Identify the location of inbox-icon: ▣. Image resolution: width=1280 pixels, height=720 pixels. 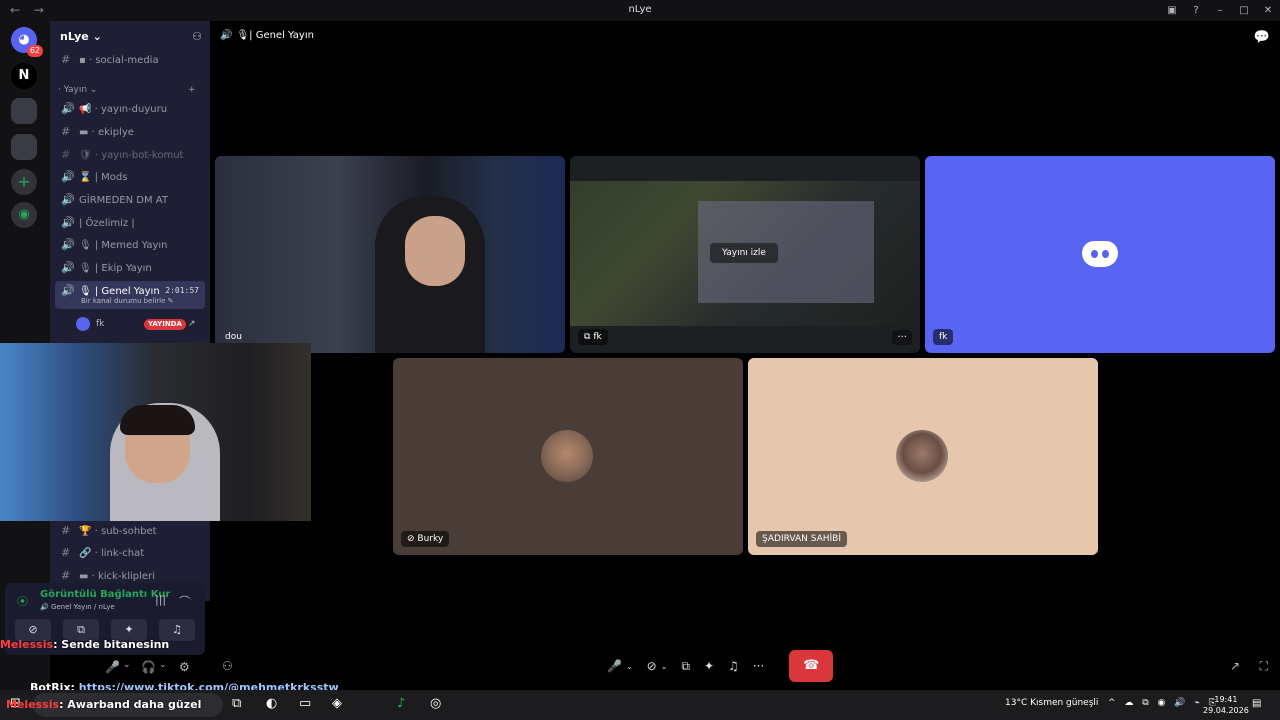
(1172, 10).